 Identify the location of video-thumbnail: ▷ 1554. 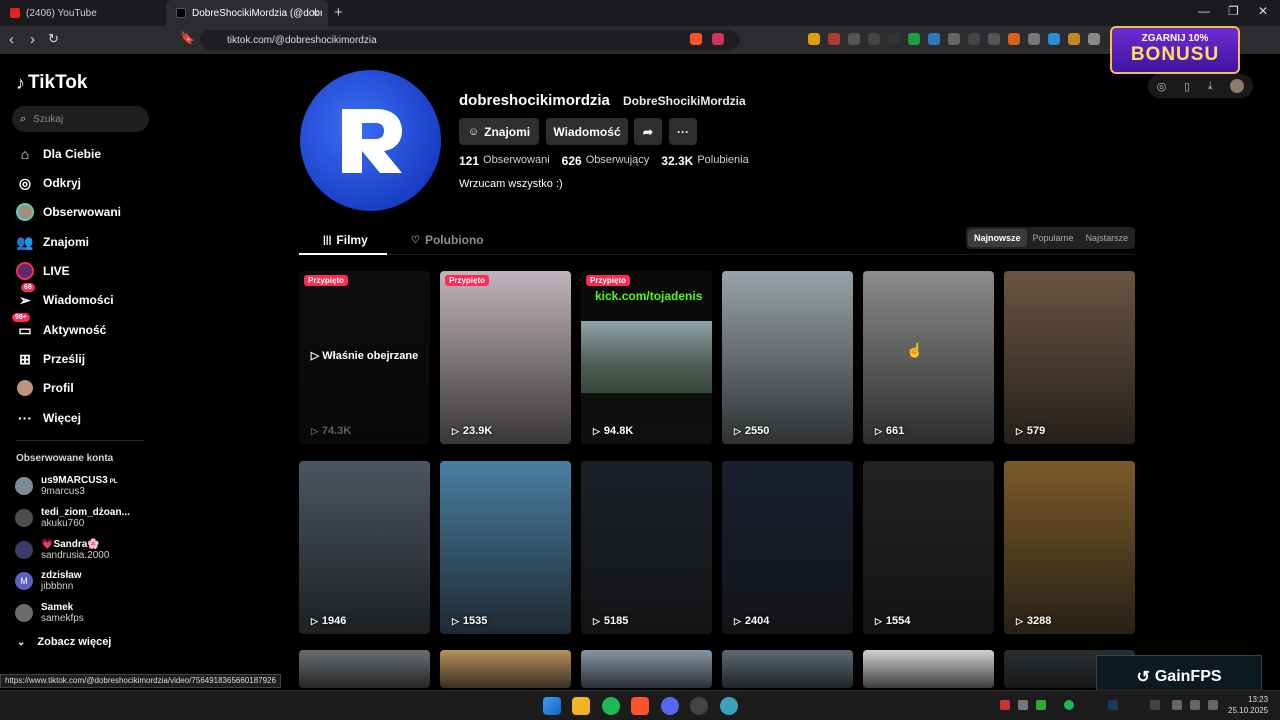
(928, 547).